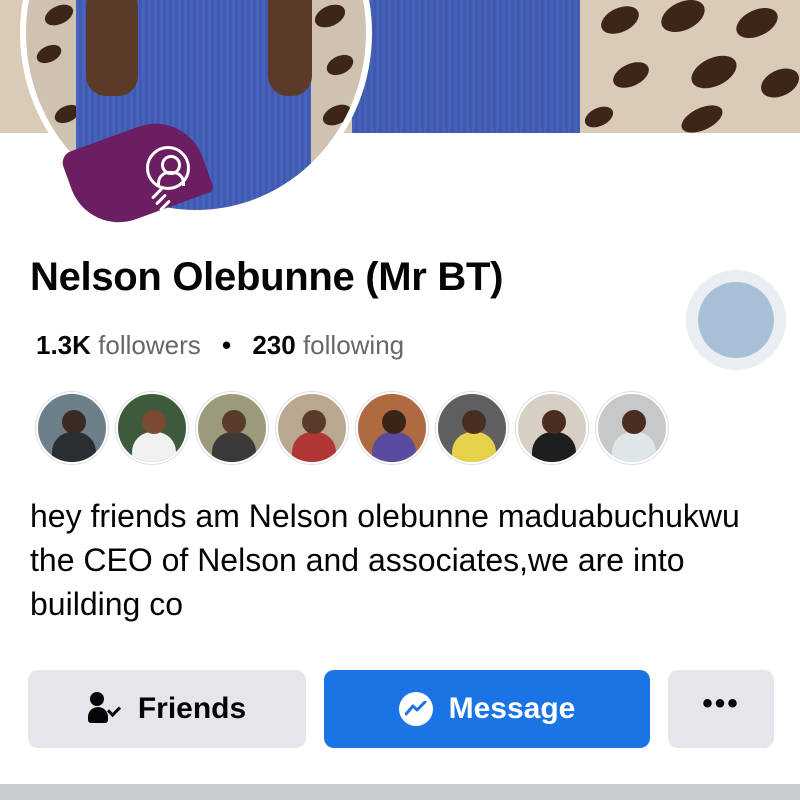 The image size is (800, 800). Describe the element at coordinates (63, 345) in the screenshot. I see `followers-count: 1.3K` at that location.